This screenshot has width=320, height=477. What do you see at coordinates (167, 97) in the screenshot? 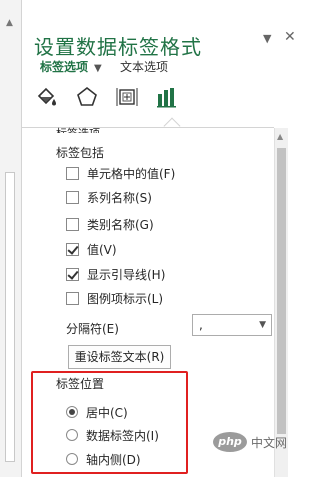
I see `label-options-bar-chart-icon` at bounding box center [167, 97].